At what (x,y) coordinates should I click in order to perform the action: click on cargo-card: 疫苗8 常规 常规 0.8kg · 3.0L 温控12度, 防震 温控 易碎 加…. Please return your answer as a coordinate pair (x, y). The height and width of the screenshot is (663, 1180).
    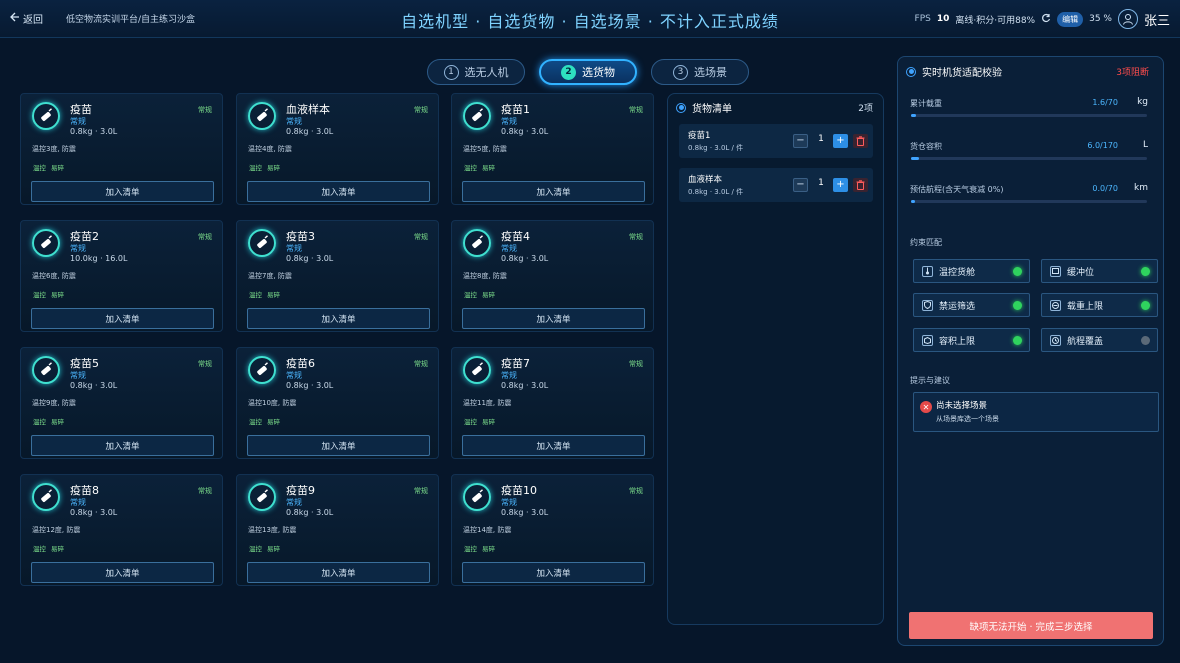
    Looking at the image, I should click on (121, 530).